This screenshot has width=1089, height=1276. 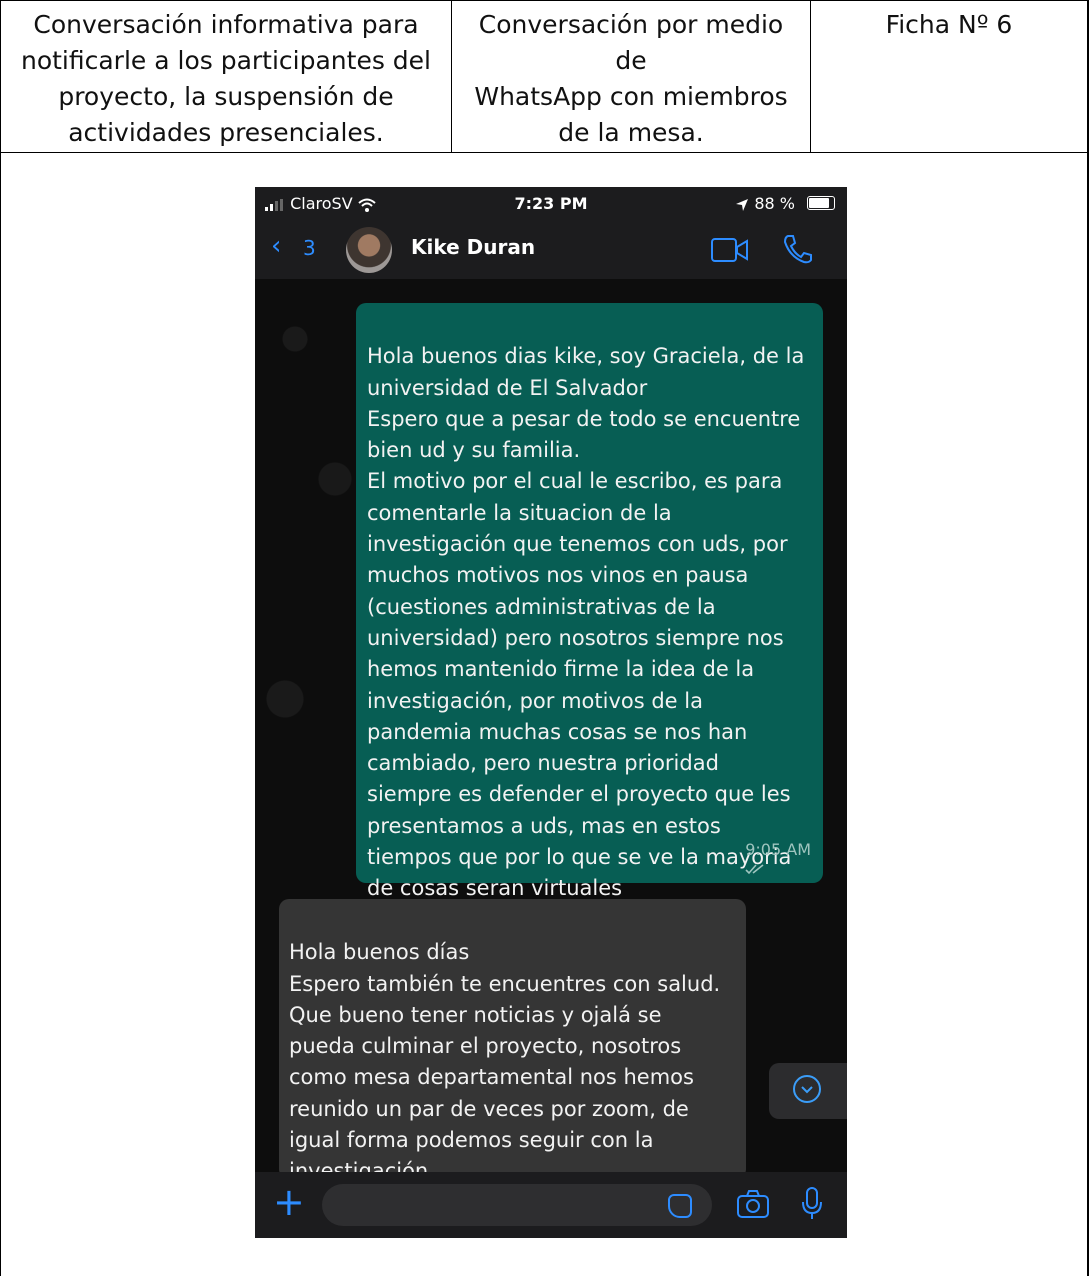 What do you see at coordinates (517, 1205) in the screenshot?
I see `message-input` at bounding box center [517, 1205].